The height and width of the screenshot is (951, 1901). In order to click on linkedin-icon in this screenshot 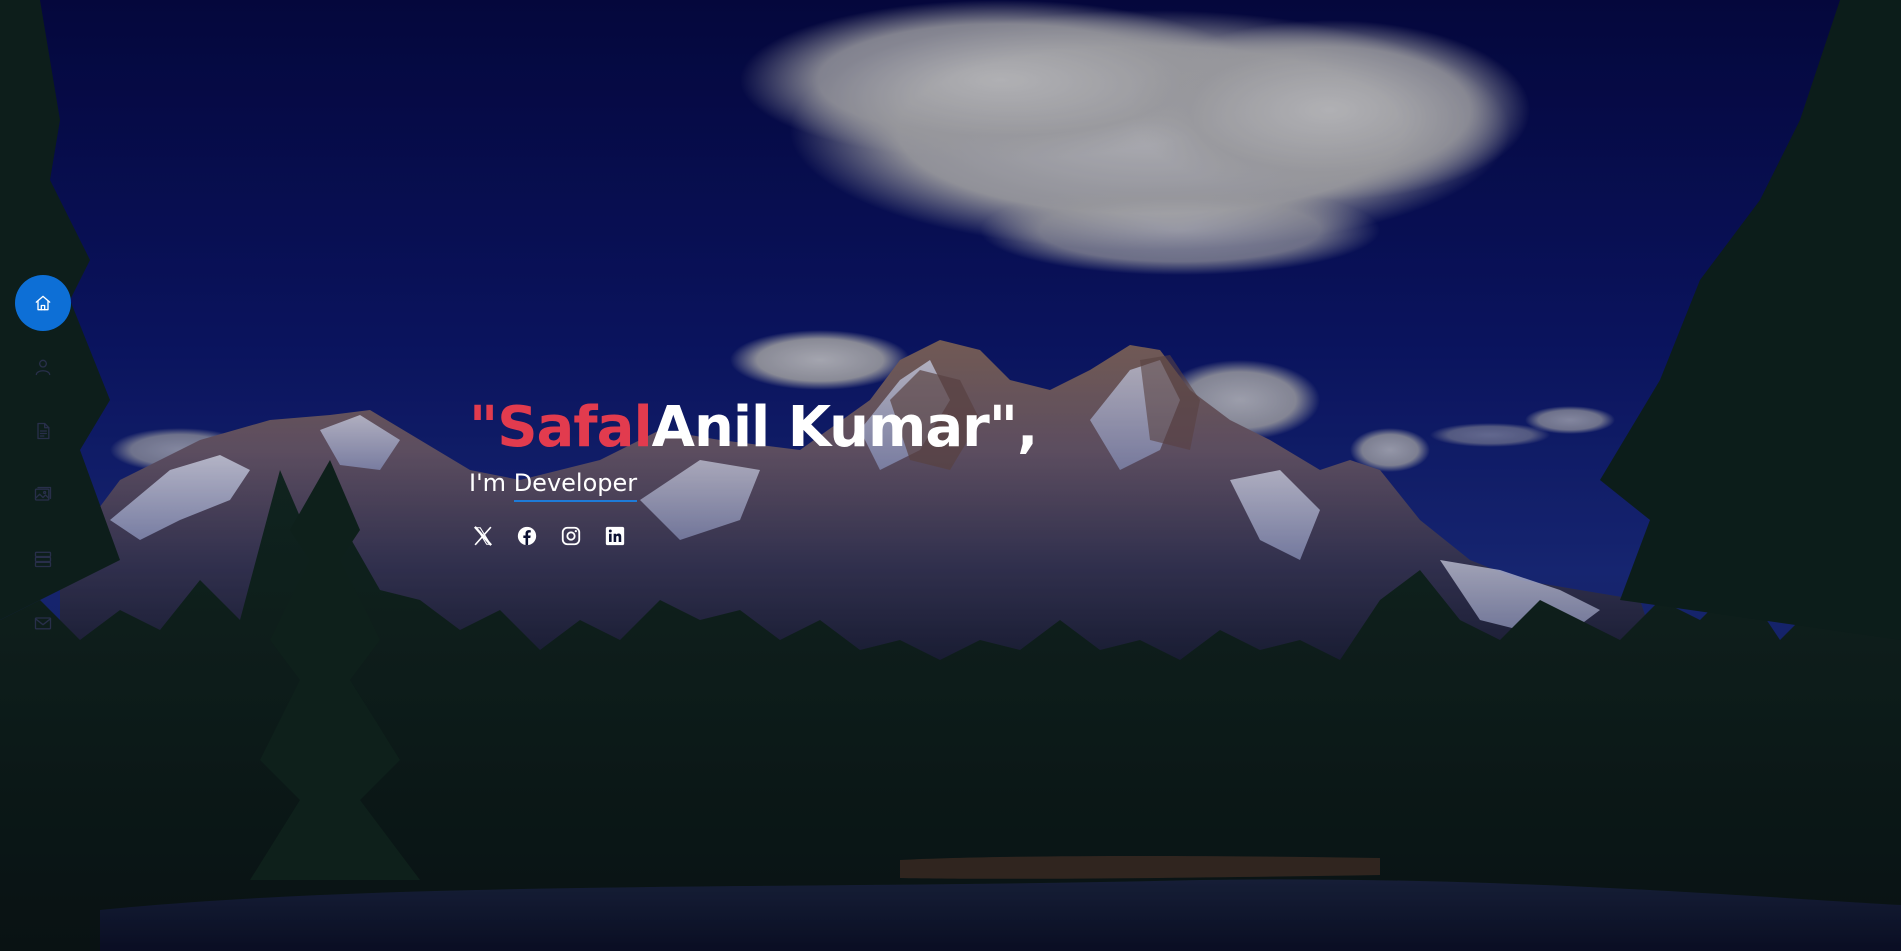, I will do `click(615, 536)`.